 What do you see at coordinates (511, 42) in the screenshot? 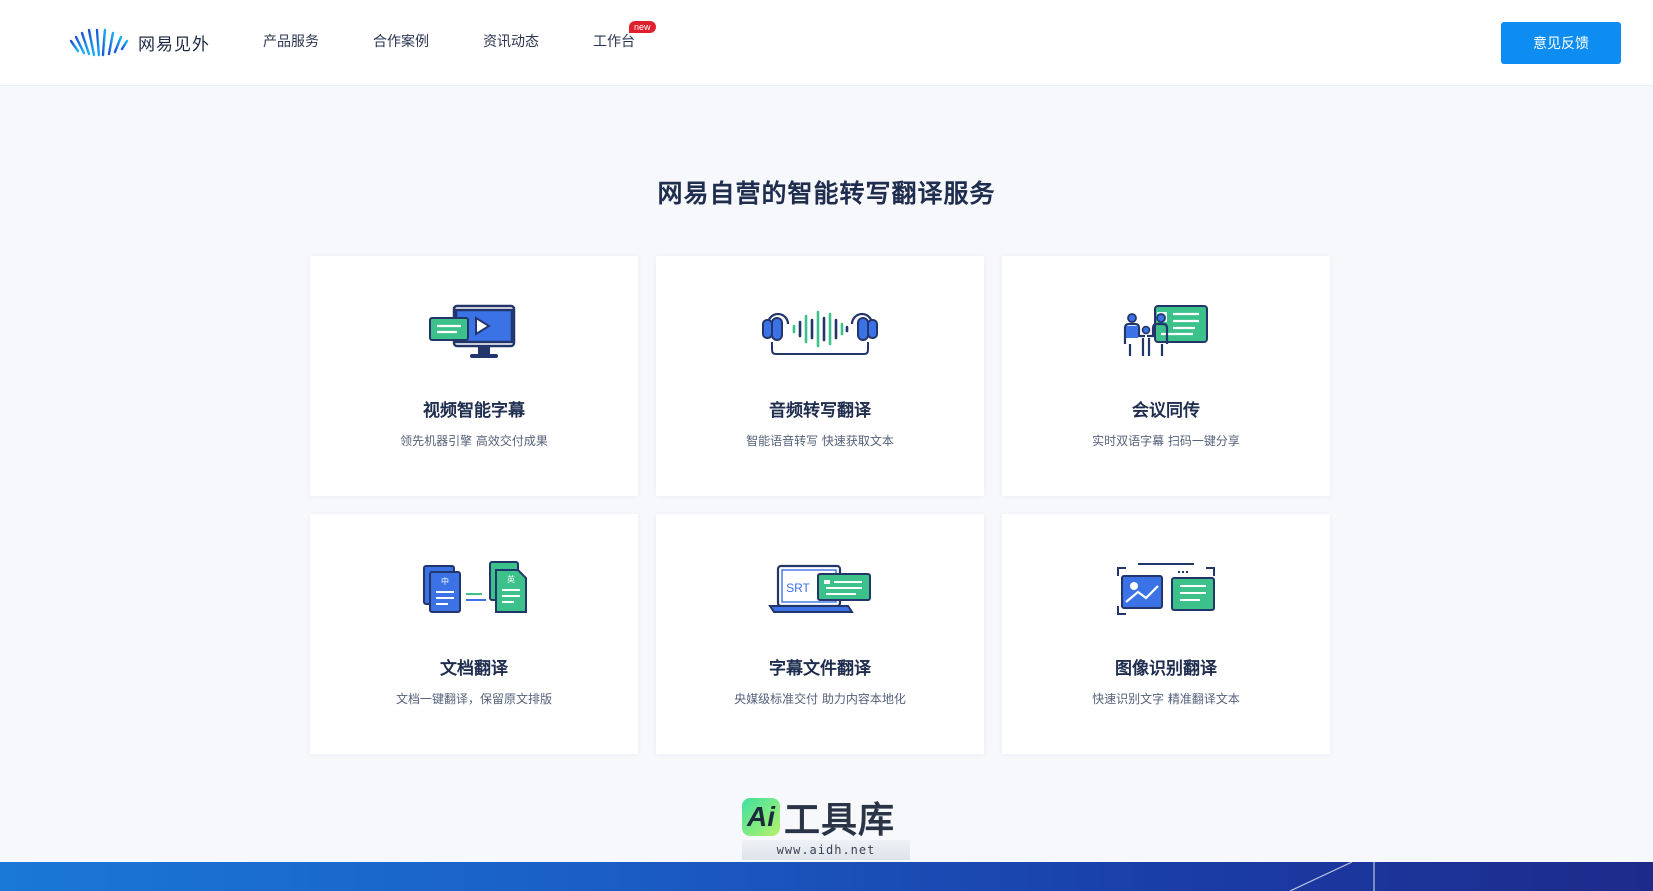
I see `nav-item-news: 资讯动态` at bounding box center [511, 42].